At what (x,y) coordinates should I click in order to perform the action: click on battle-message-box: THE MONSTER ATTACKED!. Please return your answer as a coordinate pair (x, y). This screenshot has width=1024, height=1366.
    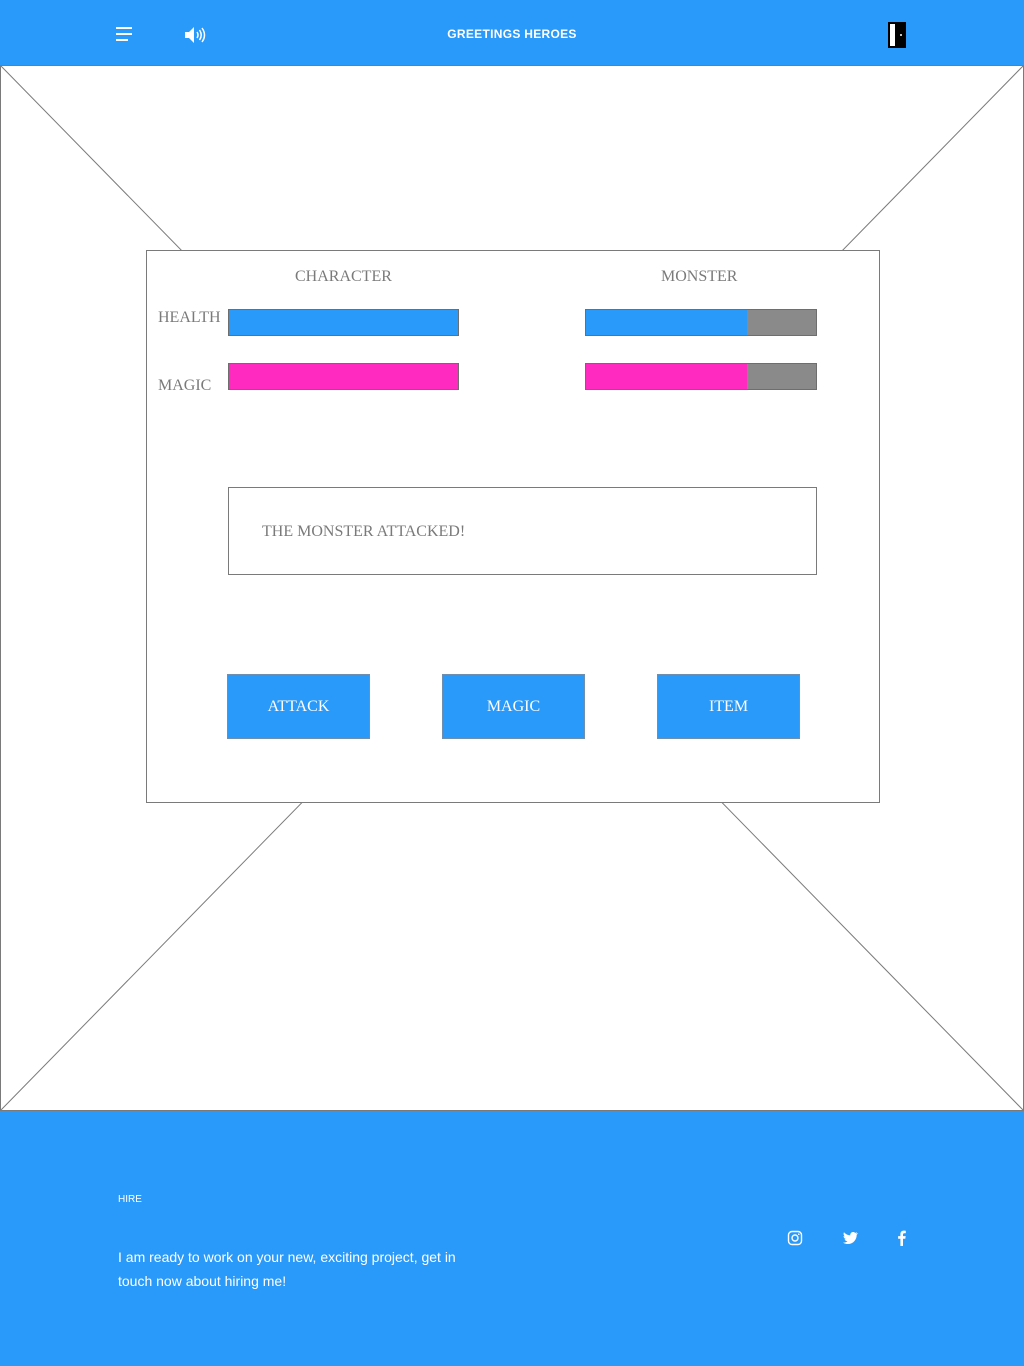
    Looking at the image, I should click on (522, 531).